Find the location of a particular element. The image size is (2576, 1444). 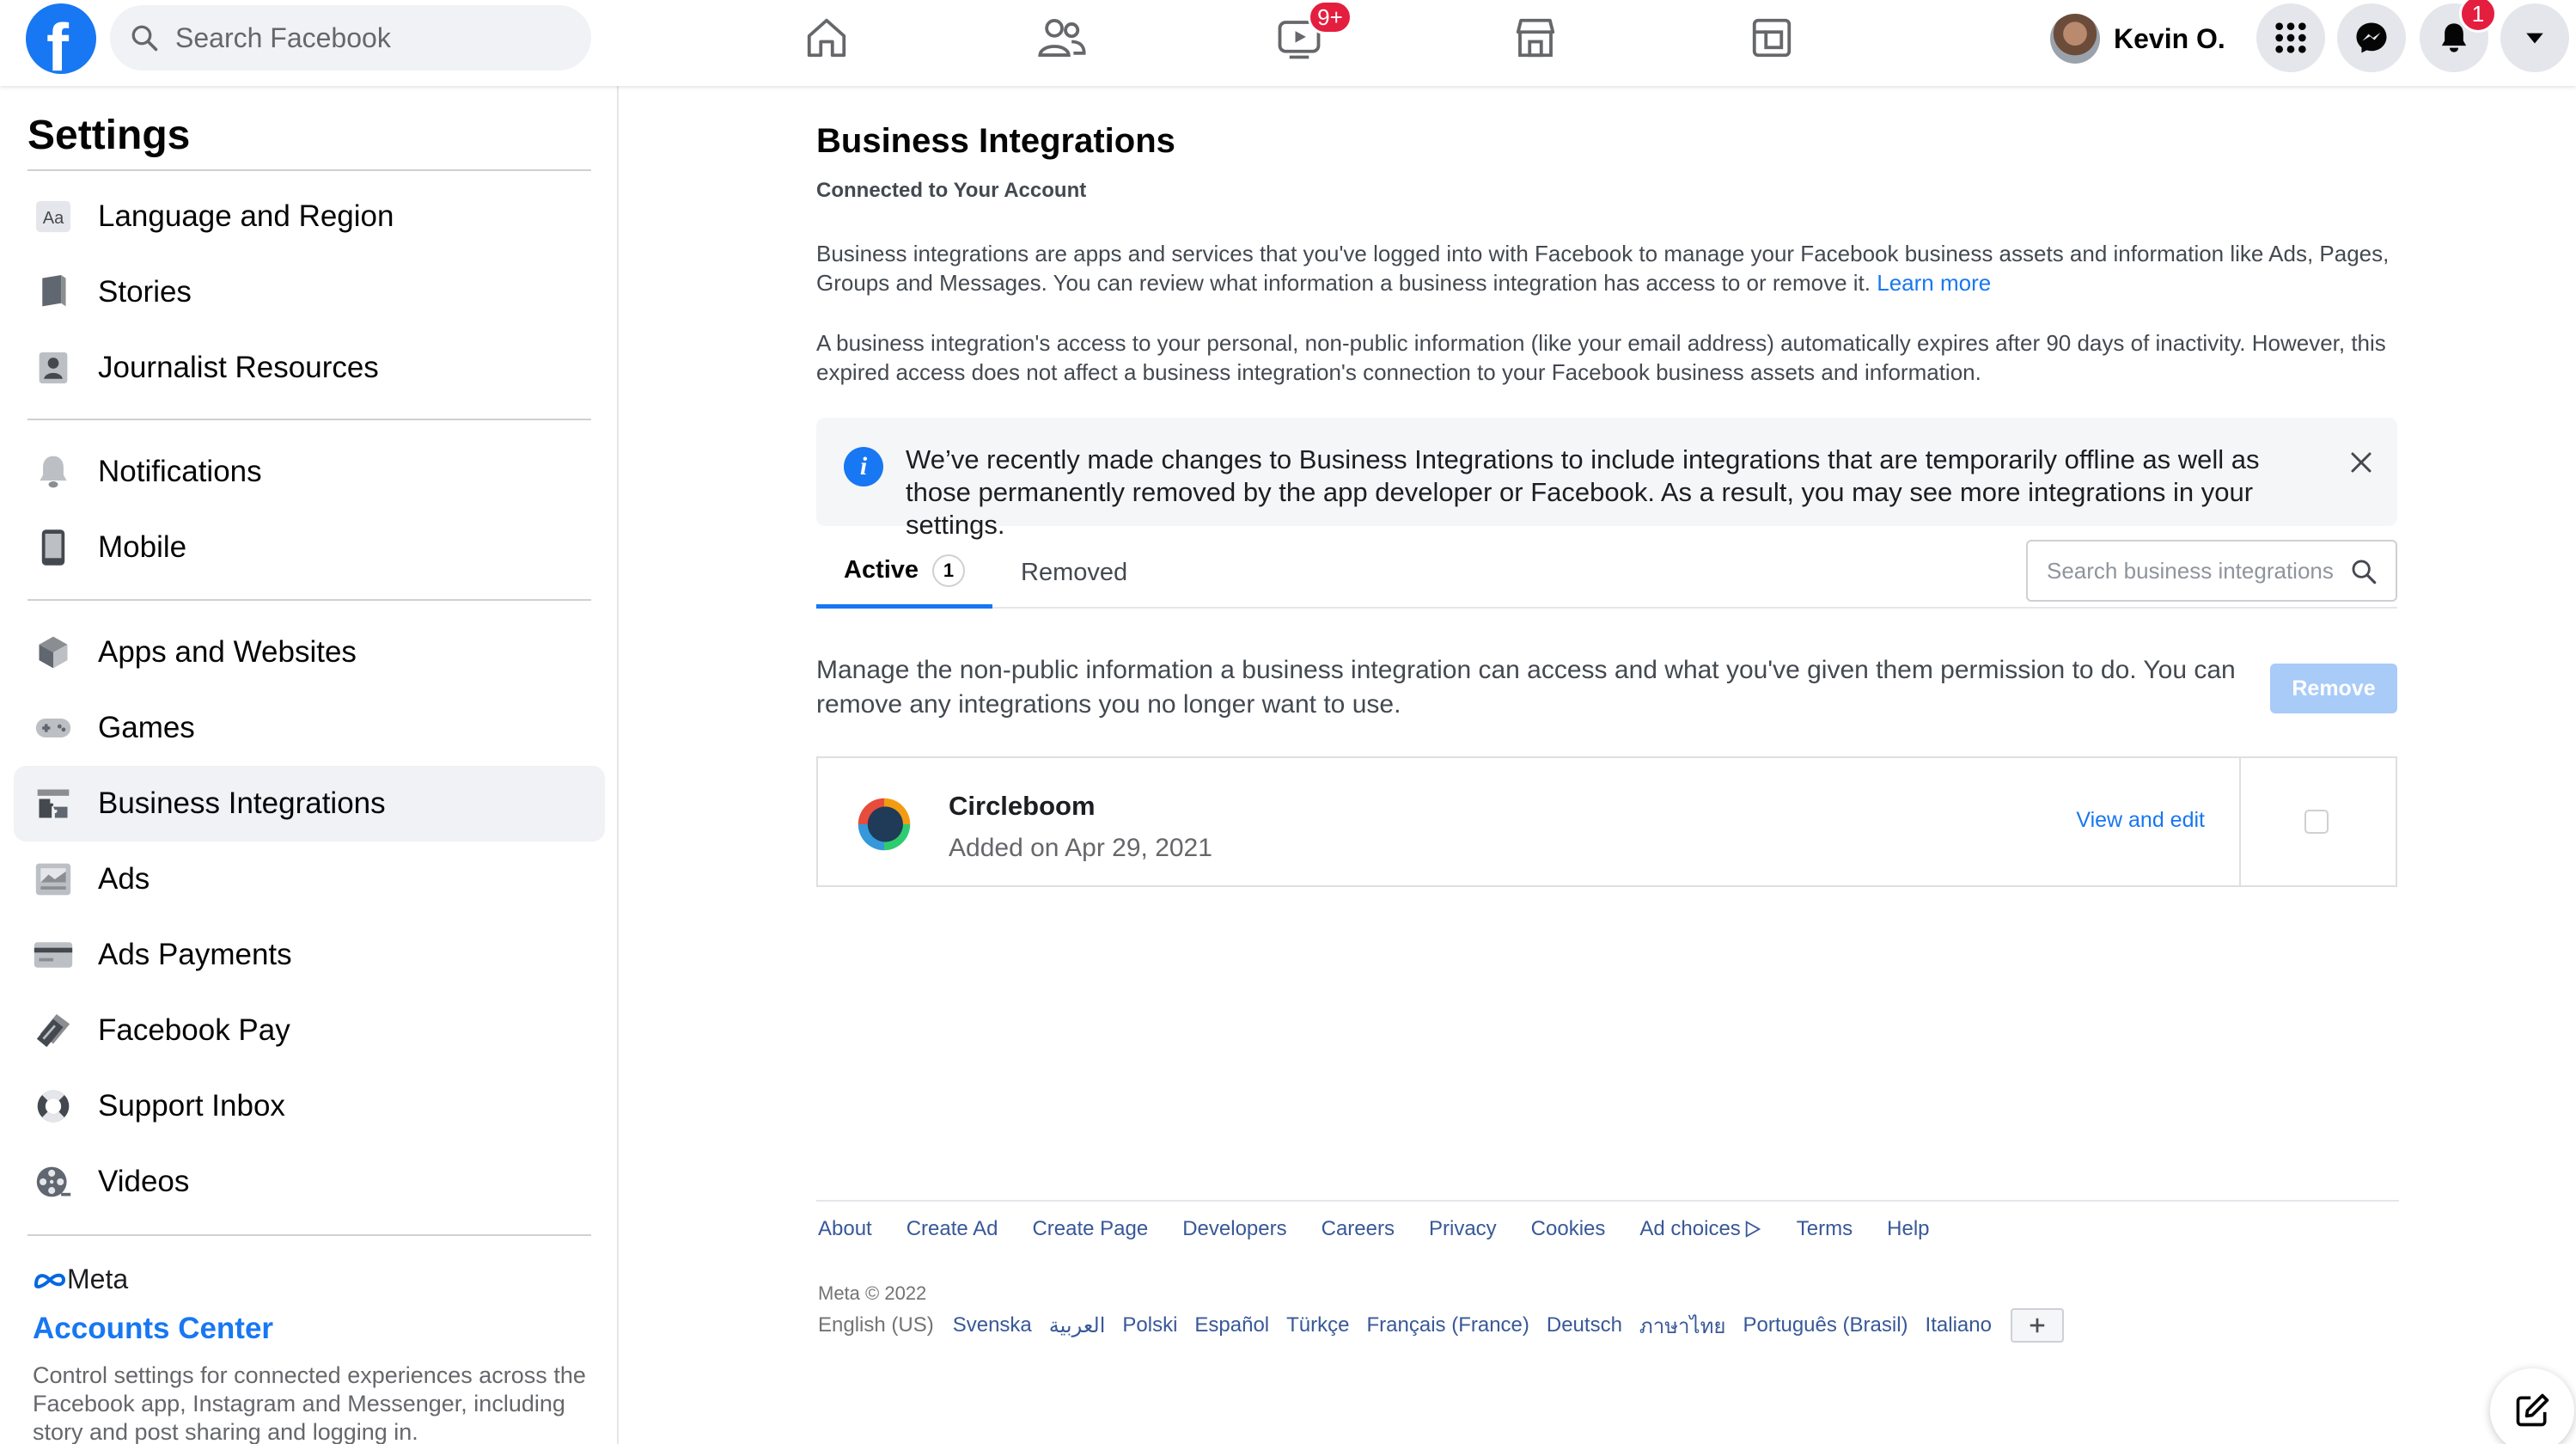

sidebar-item-stories: Stories is located at coordinates (309, 292).